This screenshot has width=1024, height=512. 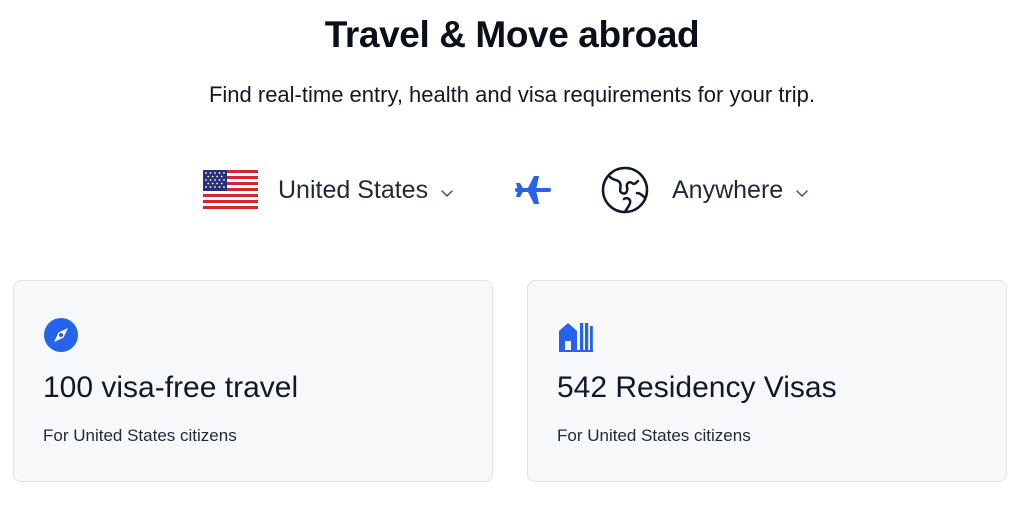 I want to click on destination-select: Anywhere, so click(x=740, y=190).